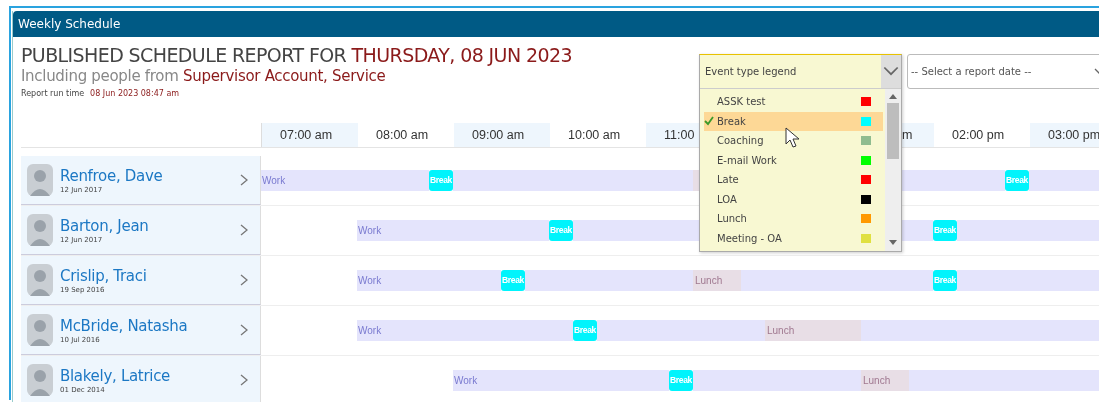  What do you see at coordinates (893, 131) in the screenshot?
I see `scroll-thumb` at bounding box center [893, 131].